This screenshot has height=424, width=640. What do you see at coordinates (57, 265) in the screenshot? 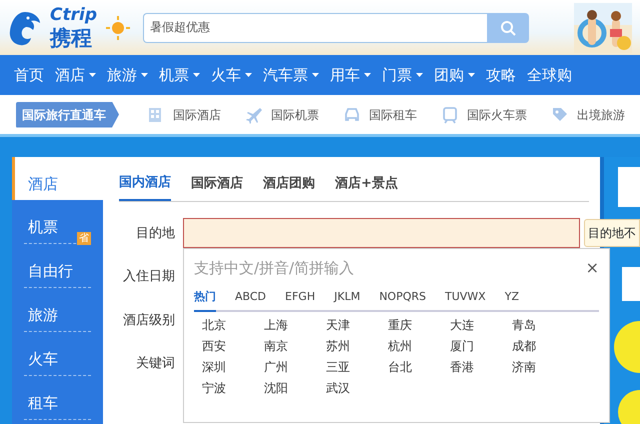
I see `sidebar-item: 自由行` at bounding box center [57, 265].